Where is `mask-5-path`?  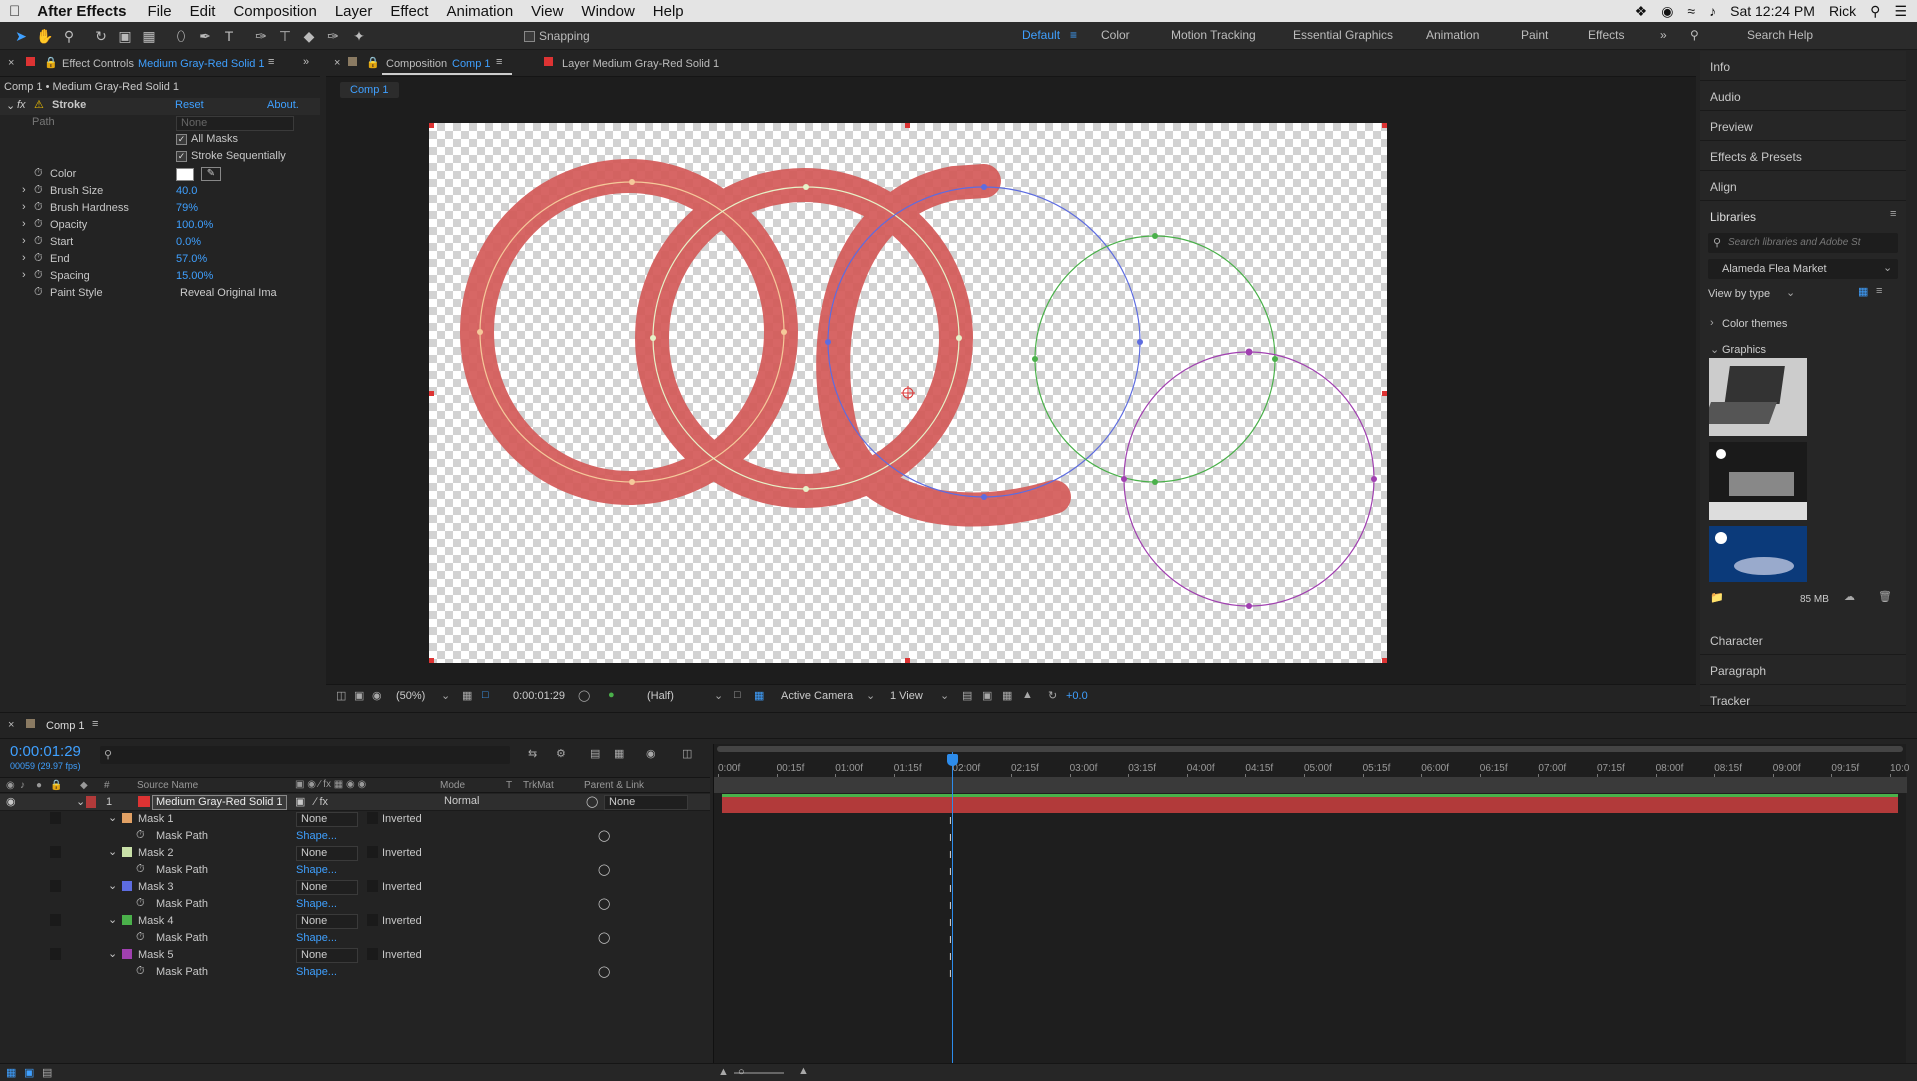
mask-5-path is located at coordinates (1249, 479).